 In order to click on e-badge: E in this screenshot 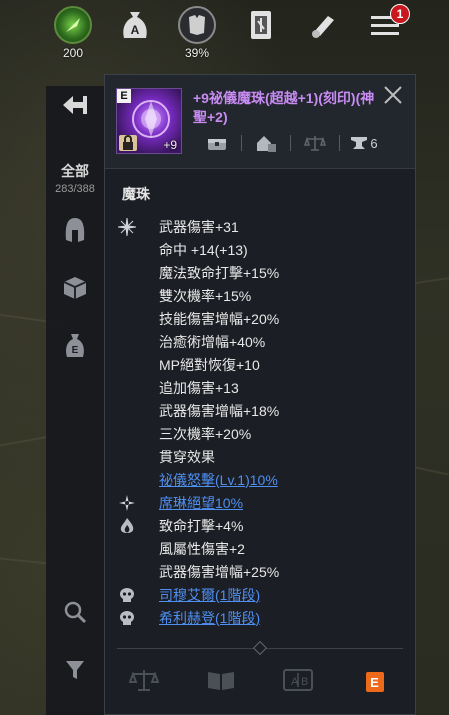, I will do `click(374, 682)`.